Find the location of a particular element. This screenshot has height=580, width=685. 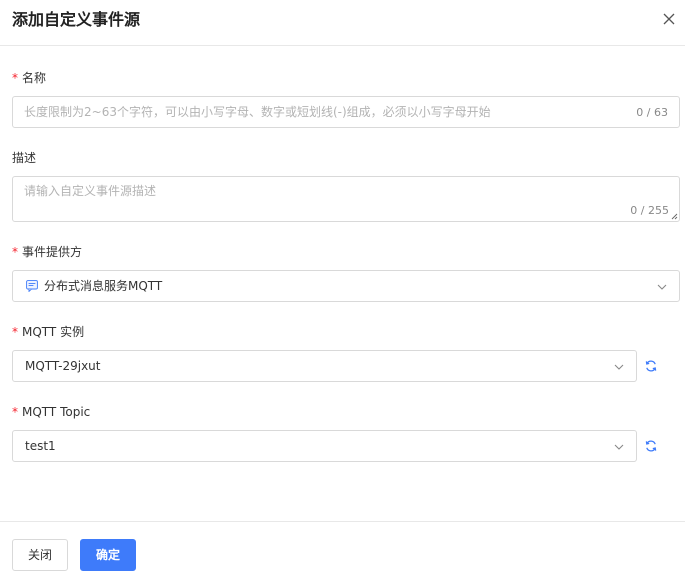

provider-value: 分布式消息服务MQTT is located at coordinates (103, 286).